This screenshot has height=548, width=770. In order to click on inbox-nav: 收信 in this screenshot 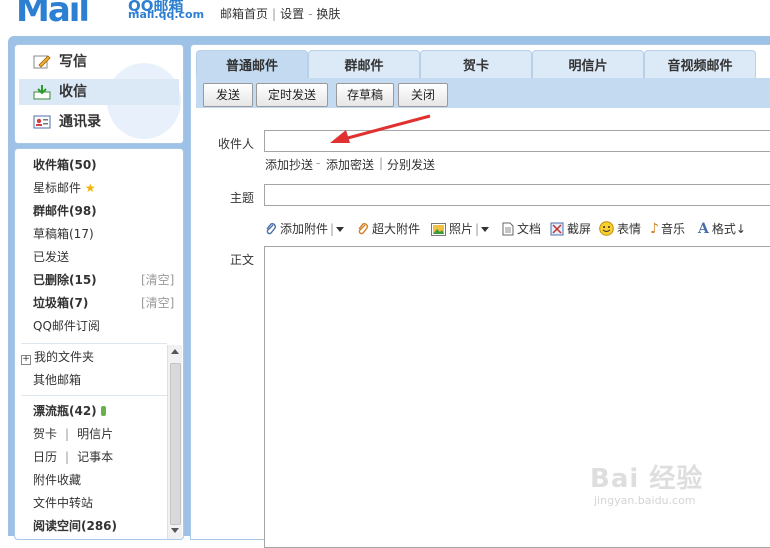, I will do `click(99, 92)`.